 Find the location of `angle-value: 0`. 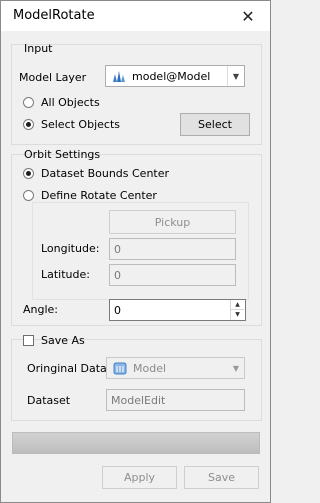

angle-value: 0 is located at coordinates (117, 310).